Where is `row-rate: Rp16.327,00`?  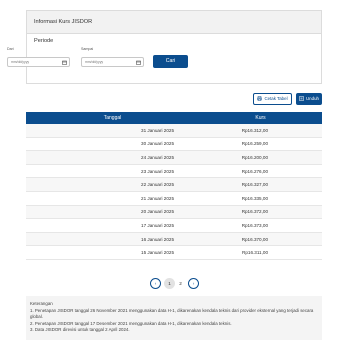
row-rate: Rp16.327,00 is located at coordinates (260, 184).